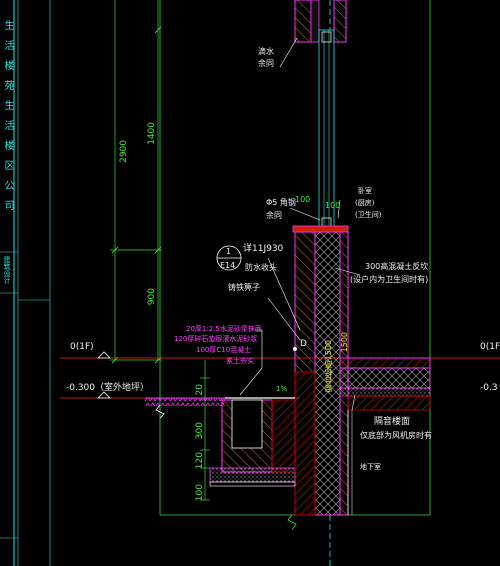  What do you see at coordinates (368, 215) in the screenshot?
I see `room-sub-label-2: (卫生间)` at bounding box center [368, 215].